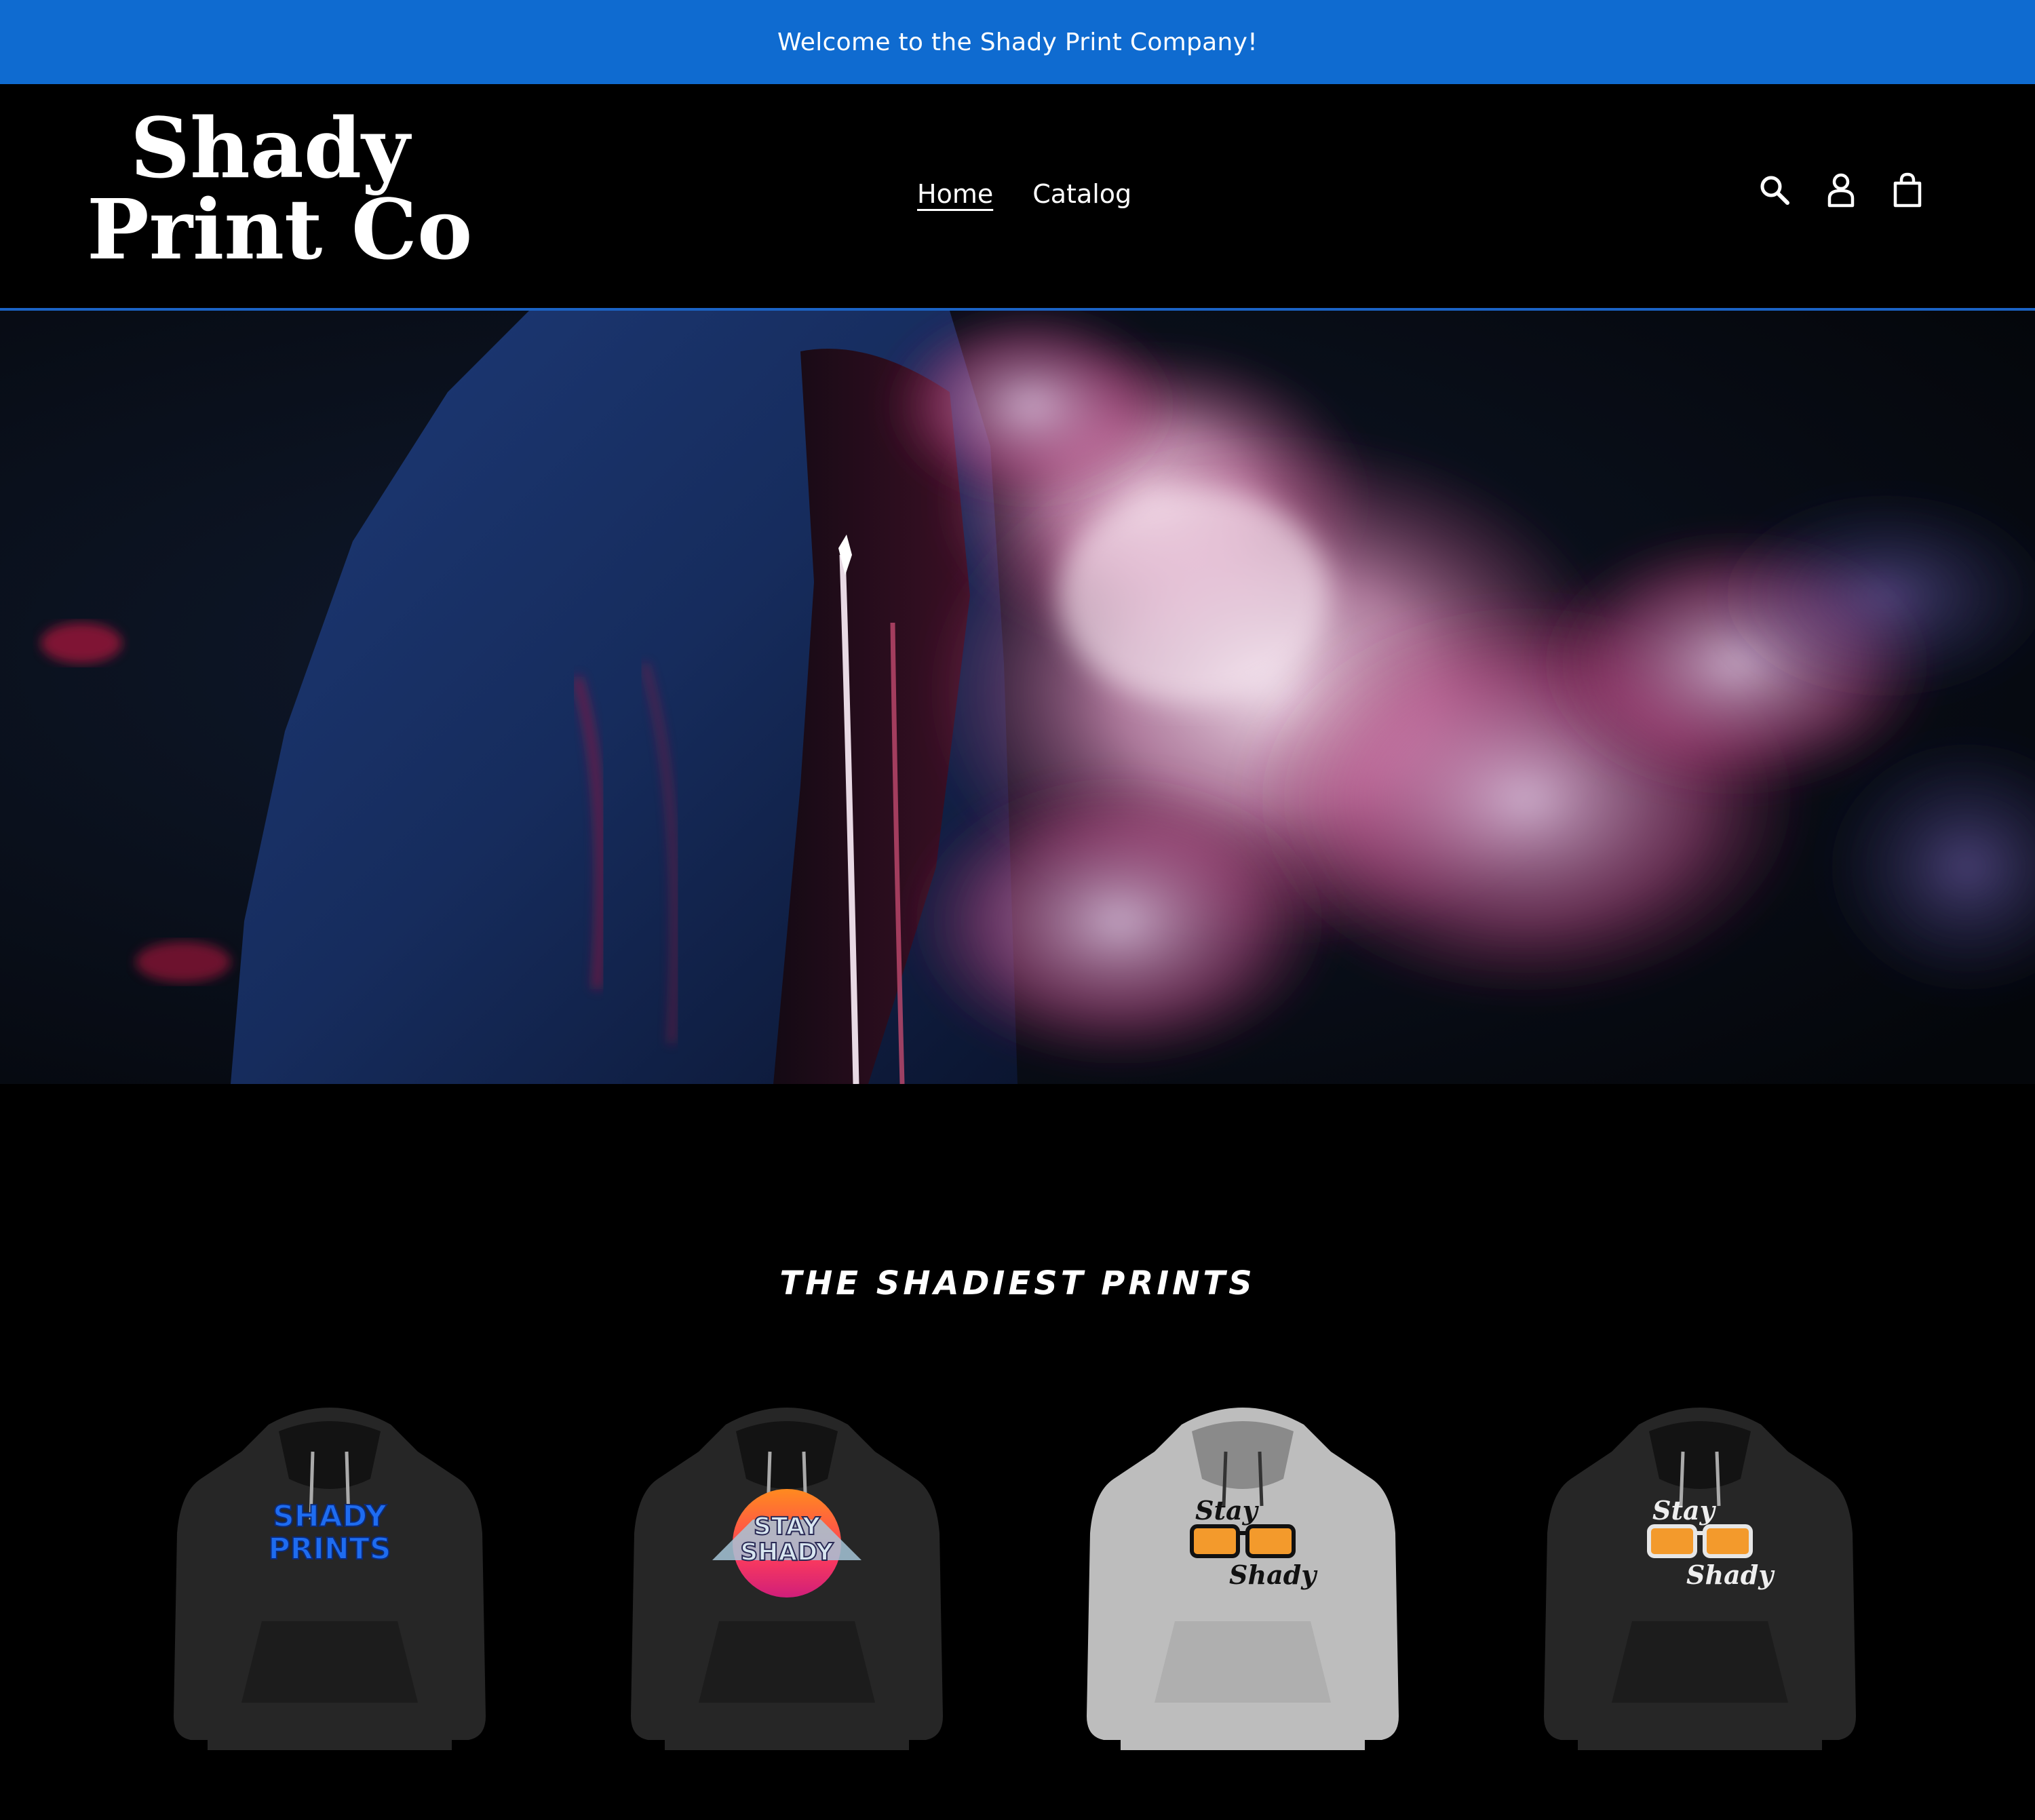  What do you see at coordinates (270, 148) in the screenshot?
I see `logo-line-1: Shady` at bounding box center [270, 148].